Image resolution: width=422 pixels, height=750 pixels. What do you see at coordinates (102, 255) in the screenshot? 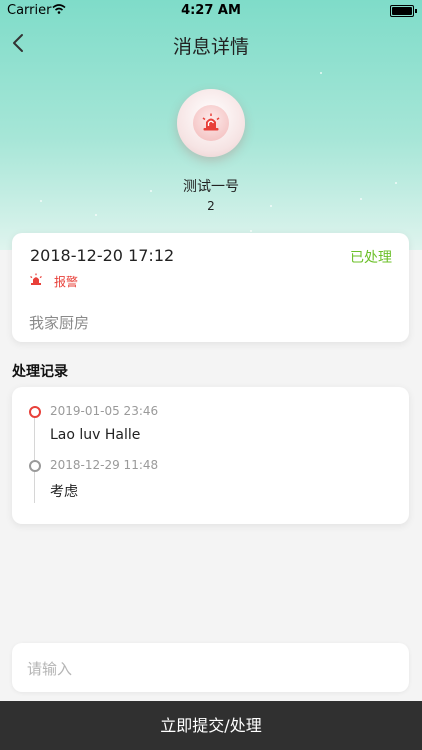
I see `message-time: 2018-12-20 17:12` at bounding box center [102, 255].